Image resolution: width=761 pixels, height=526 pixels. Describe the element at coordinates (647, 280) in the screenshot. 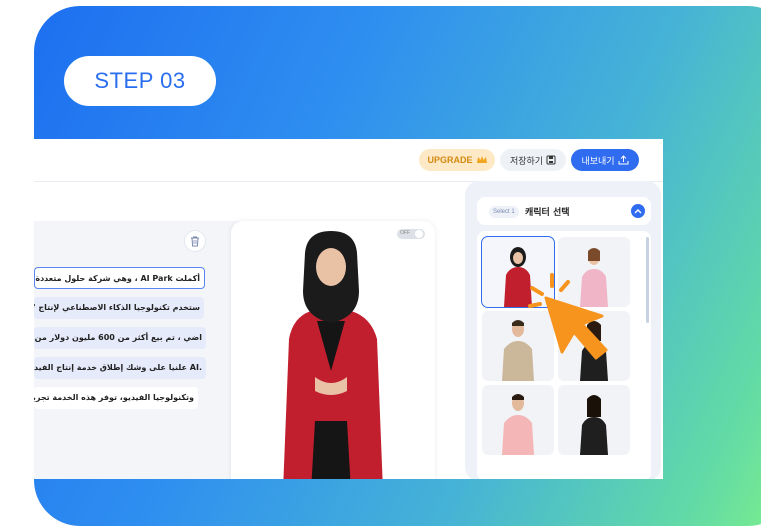

I see `character-scrollbar` at that location.